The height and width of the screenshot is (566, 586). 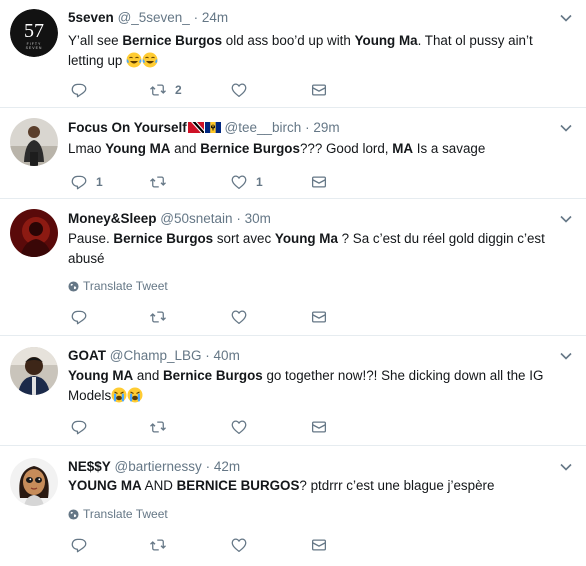 I want to click on text-segment: ? ptdrrr c’est une blague j’espère, so click(x=397, y=485).